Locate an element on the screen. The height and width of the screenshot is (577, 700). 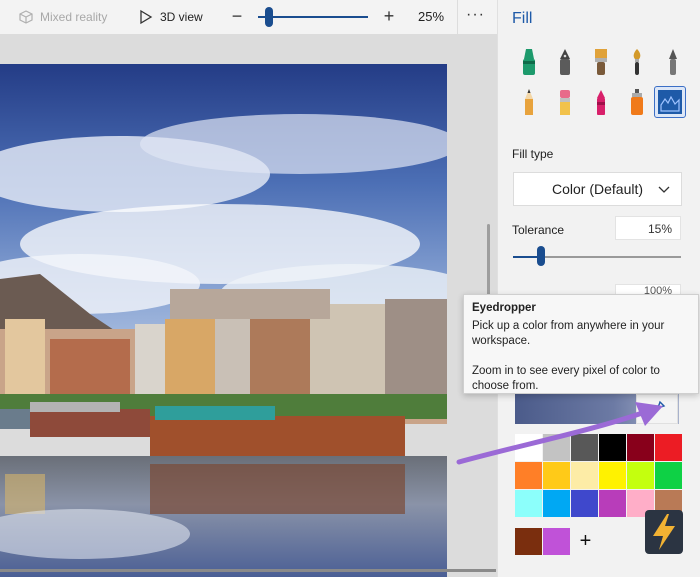
crayon-tool is located at coordinates (601, 102).